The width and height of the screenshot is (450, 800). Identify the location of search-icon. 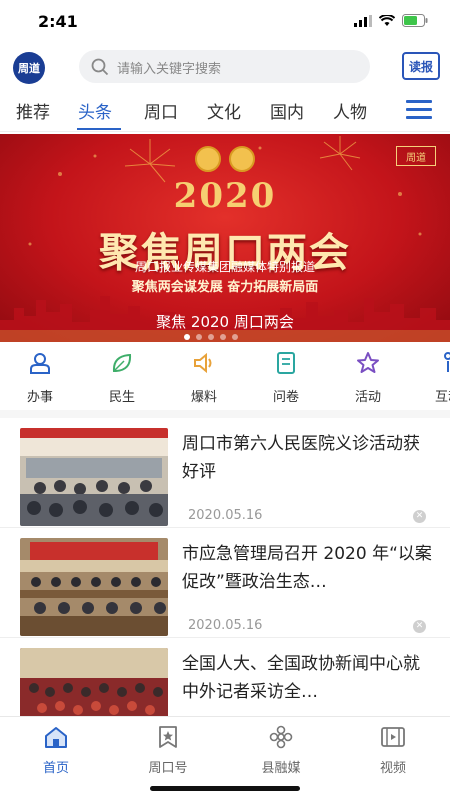
(100, 67).